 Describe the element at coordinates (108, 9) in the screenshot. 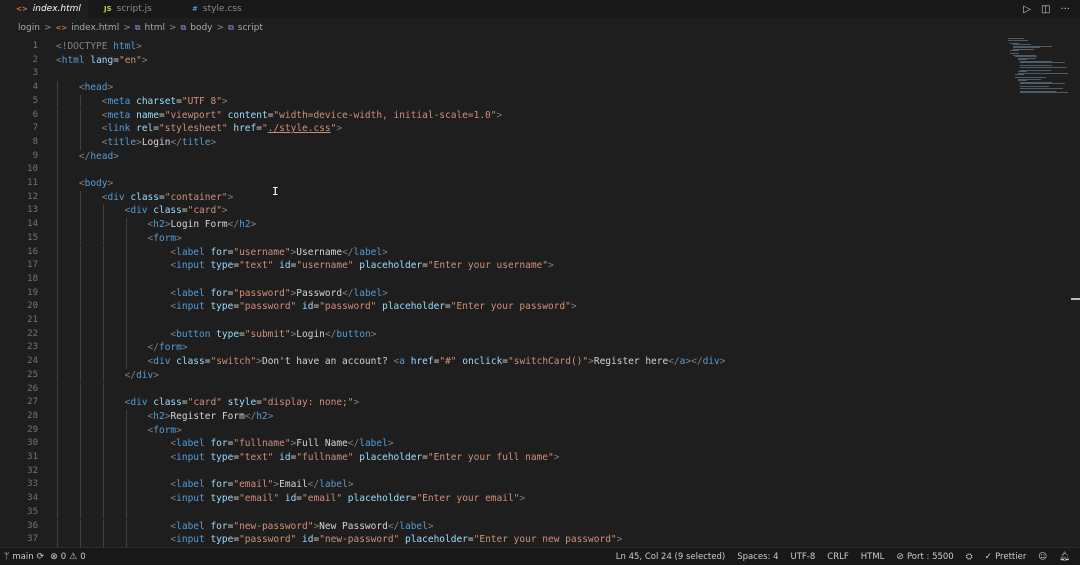

I see `js-file-icon: JS` at that location.